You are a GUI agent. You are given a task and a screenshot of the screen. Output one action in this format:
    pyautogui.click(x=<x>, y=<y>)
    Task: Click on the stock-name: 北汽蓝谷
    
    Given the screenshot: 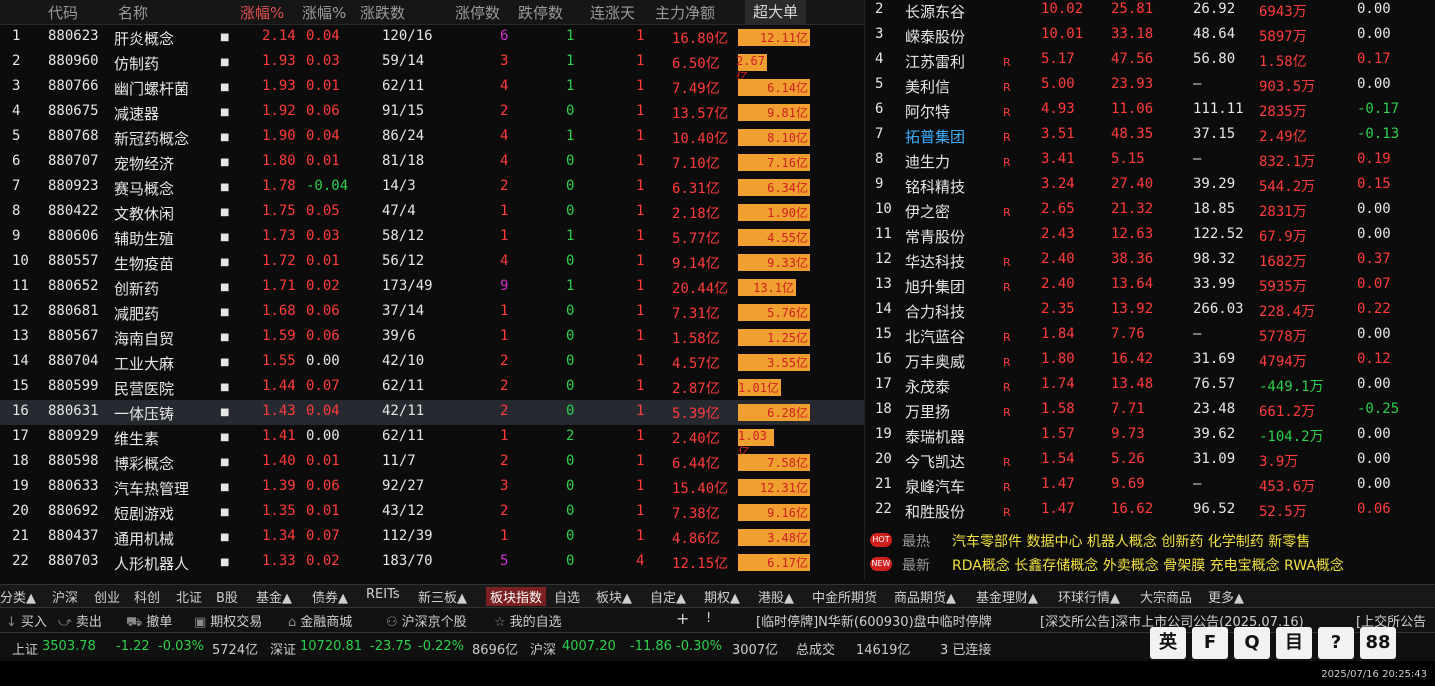 What is the action you would take?
    pyautogui.click(x=935, y=336)
    